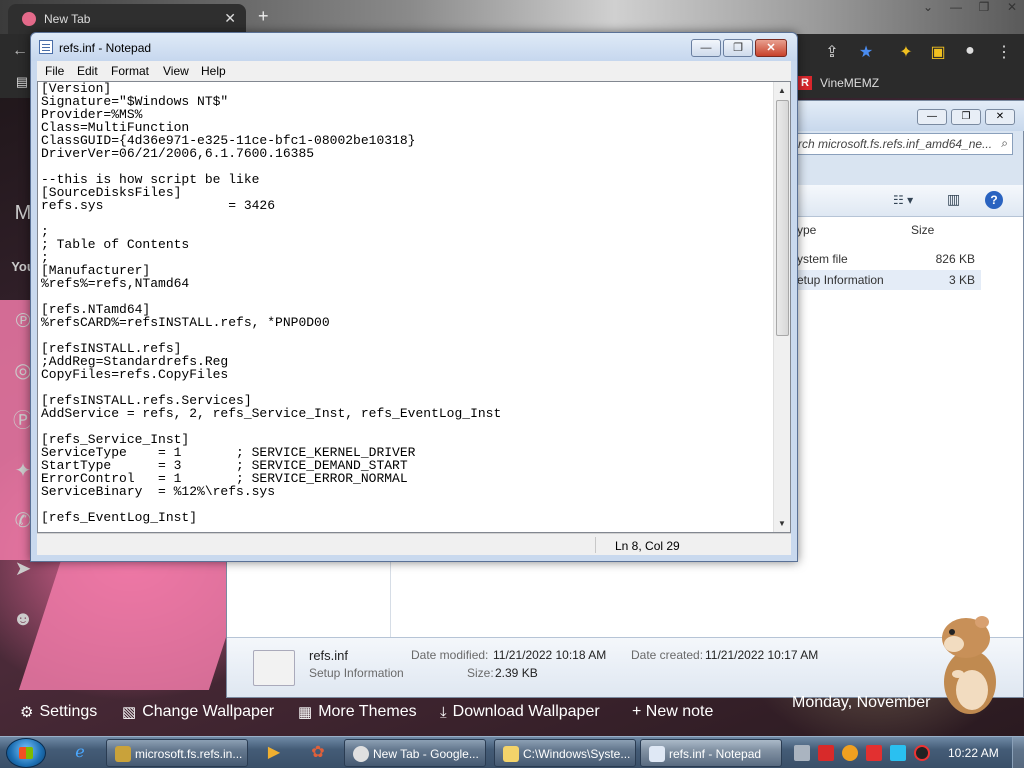 Image resolution: width=1024 pixels, height=768 pixels. Describe the element at coordinates (361, 754) in the screenshot. I see `chrome-icon` at that location.